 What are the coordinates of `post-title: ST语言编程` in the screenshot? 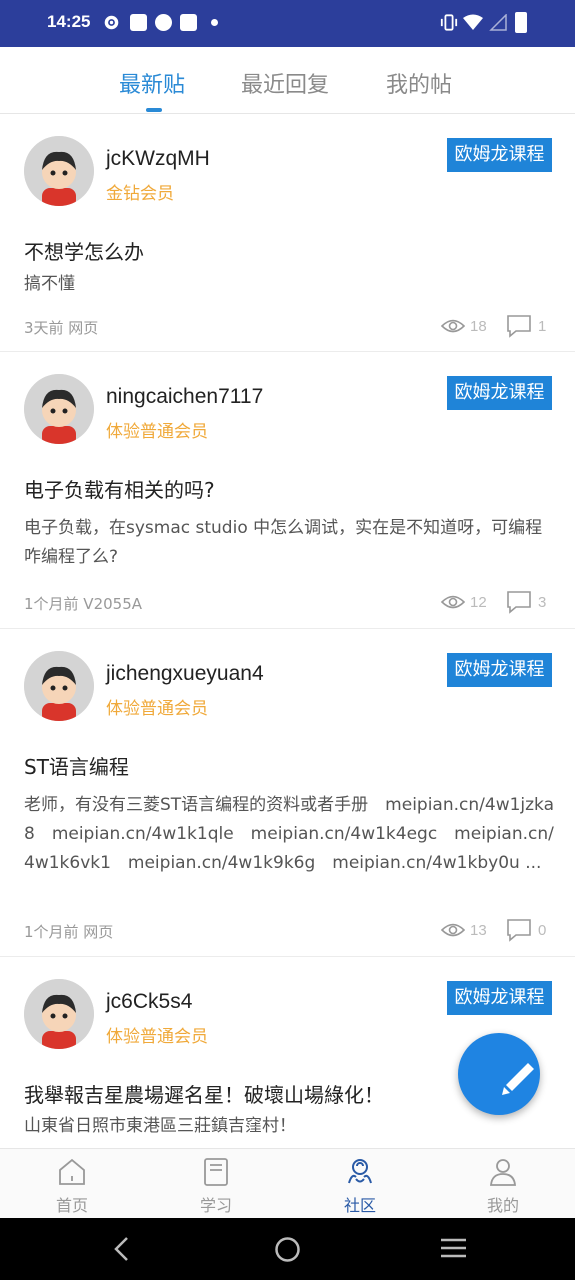 It's located at (76, 767).